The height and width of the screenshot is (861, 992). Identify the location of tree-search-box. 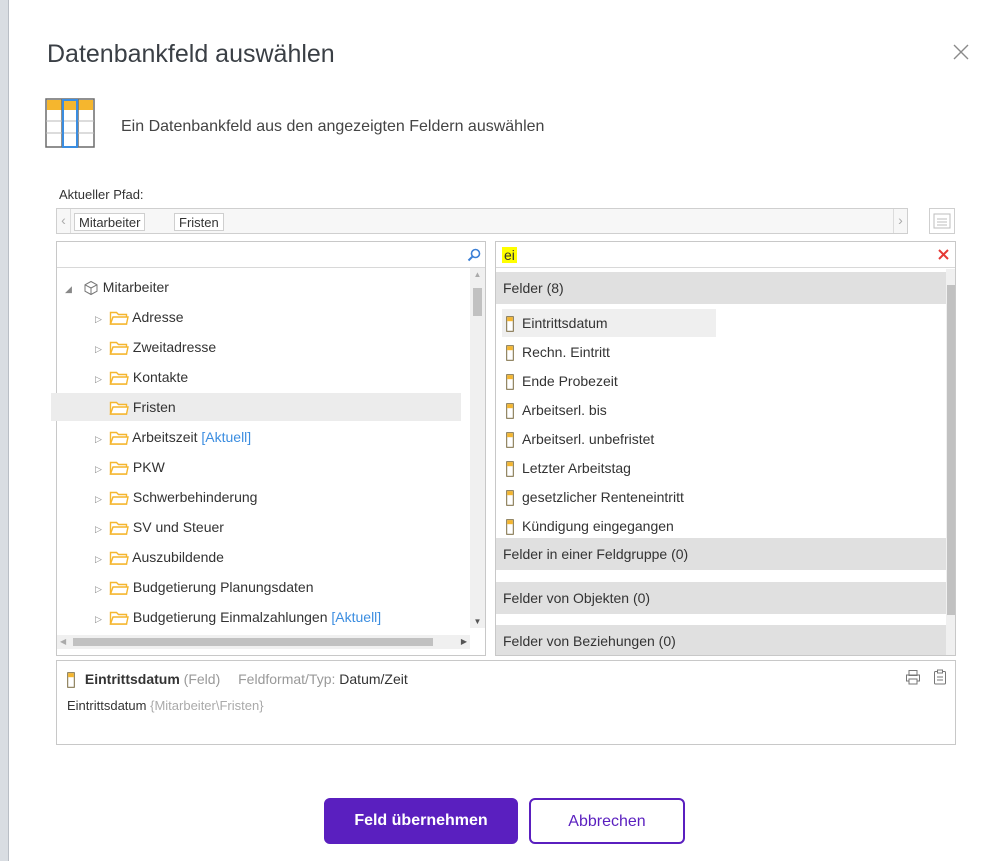
(271, 255).